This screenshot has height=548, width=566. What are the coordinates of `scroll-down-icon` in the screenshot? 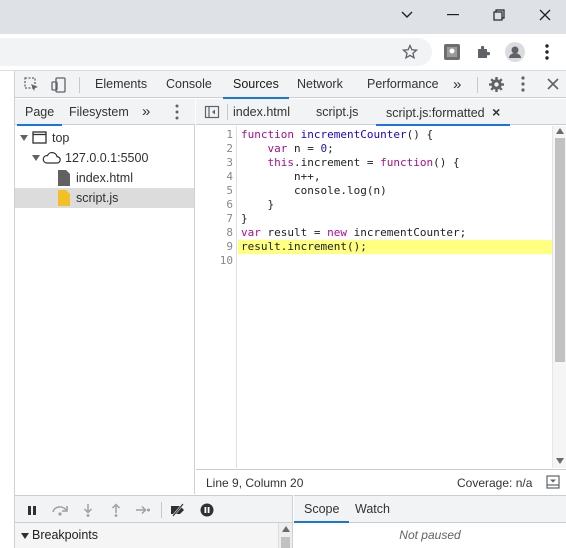 It's located at (560, 461).